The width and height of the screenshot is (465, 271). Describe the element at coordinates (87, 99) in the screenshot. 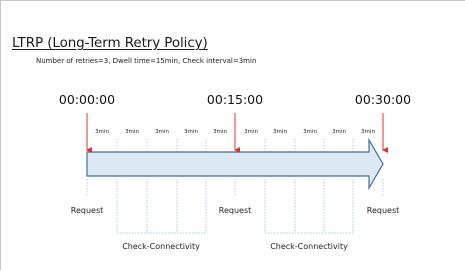

I see `time-label-start: 00:00:00` at that location.